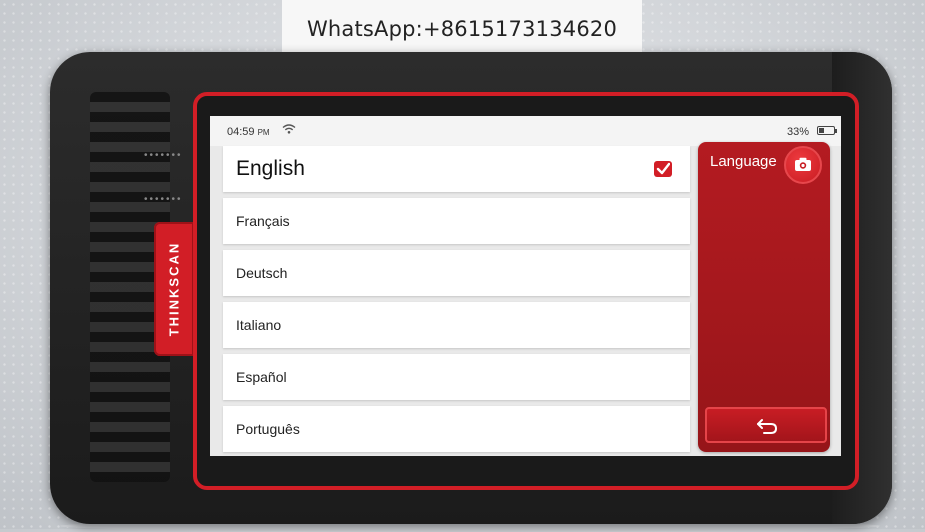 Image resolution: width=925 pixels, height=532 pixels. What do you see at coordinates (263, 221) in the screenshot?
I see `language-label: Français` at bounding box center [263, 221].